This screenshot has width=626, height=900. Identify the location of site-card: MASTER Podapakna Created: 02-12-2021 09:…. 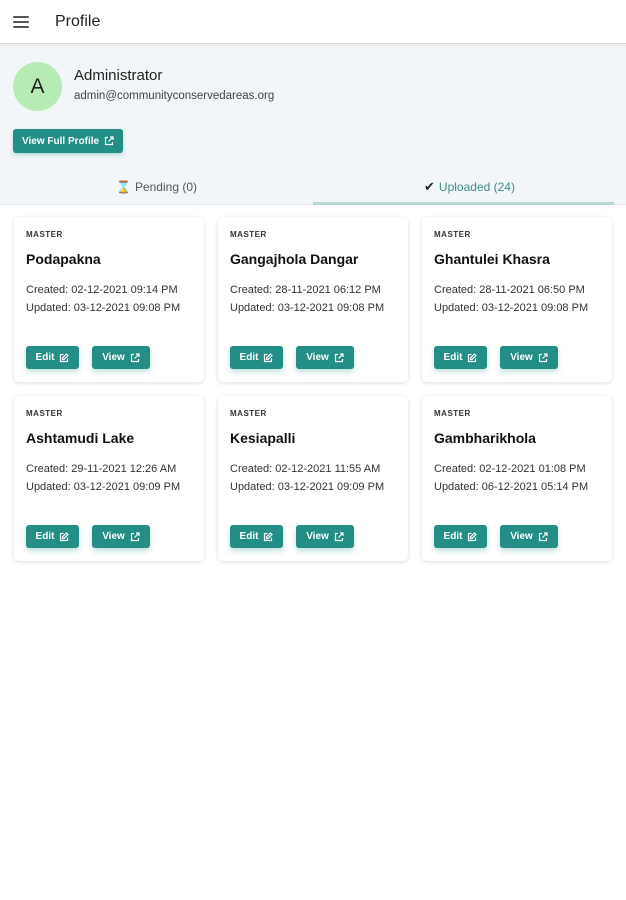
(109, 299).